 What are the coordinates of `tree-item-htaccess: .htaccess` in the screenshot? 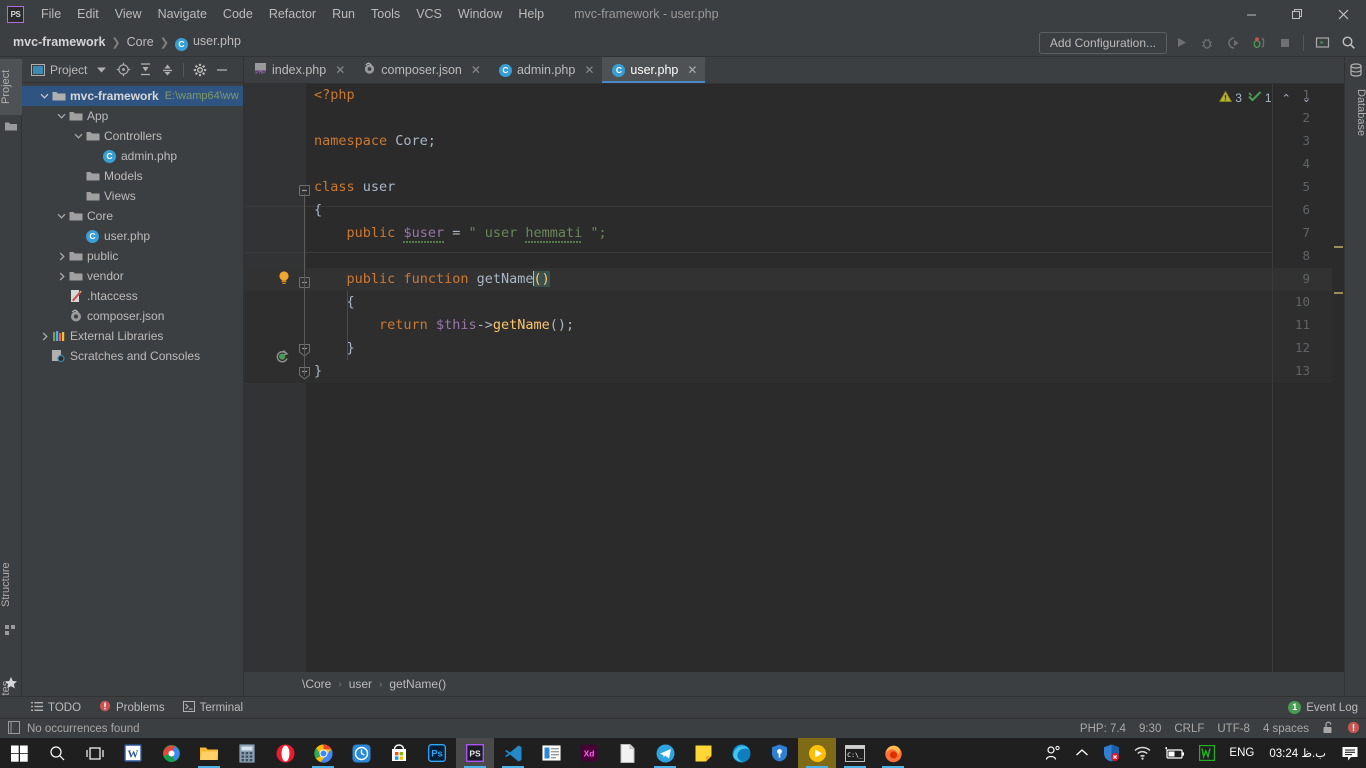 It's located at (132, 296).